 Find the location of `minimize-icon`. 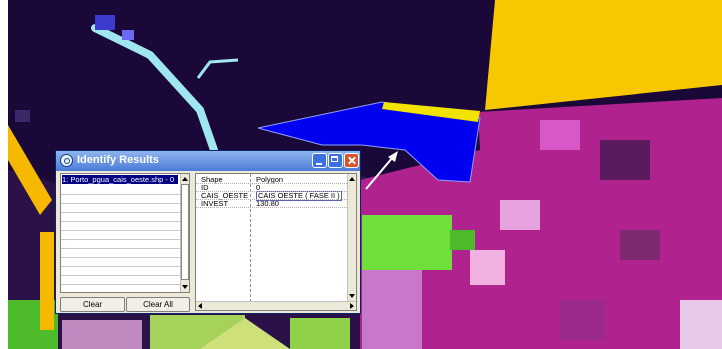

minimize-icon is located at coordinates (319, 160).